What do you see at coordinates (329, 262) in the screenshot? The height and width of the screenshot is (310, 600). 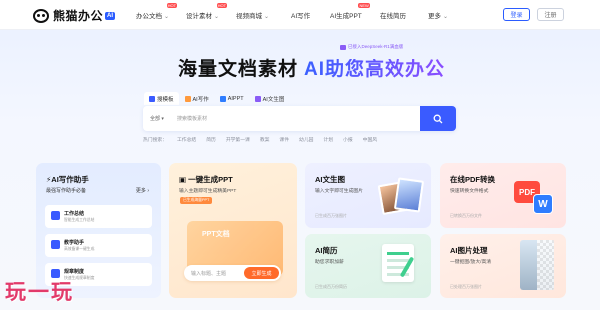 I see `card-subtitle: 助您求职加薪` at bounding box center [329, 262].